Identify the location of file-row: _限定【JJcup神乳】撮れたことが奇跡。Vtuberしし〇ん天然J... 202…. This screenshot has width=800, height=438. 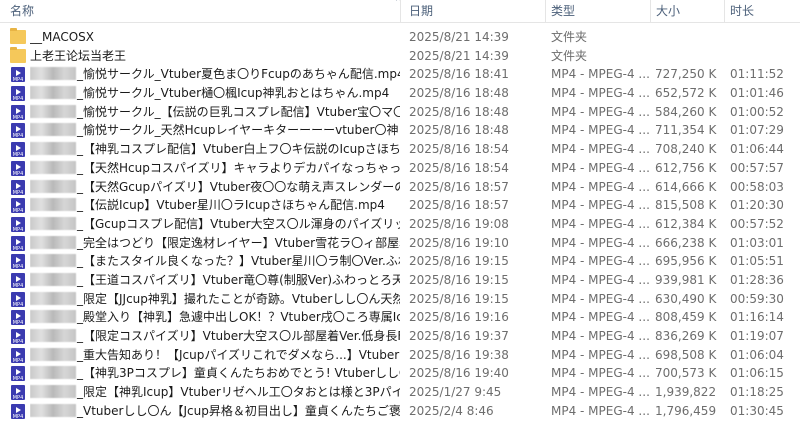
(400, 299).